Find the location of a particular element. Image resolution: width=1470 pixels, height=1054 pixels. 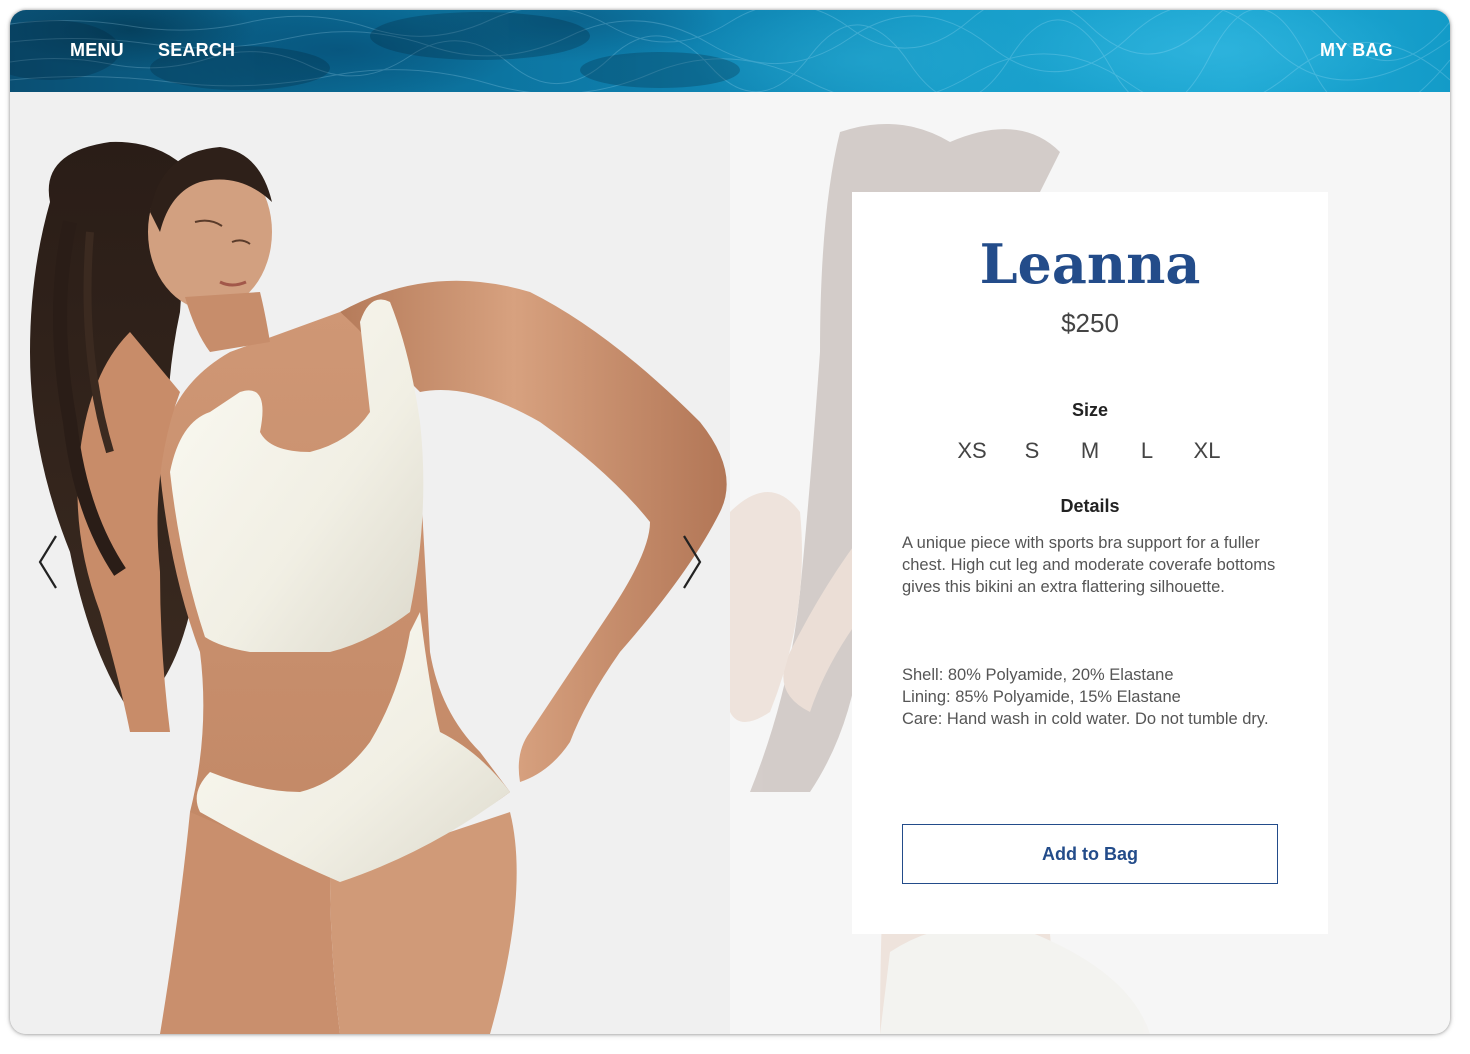

next-image-button is located at coordinates (692, 562).